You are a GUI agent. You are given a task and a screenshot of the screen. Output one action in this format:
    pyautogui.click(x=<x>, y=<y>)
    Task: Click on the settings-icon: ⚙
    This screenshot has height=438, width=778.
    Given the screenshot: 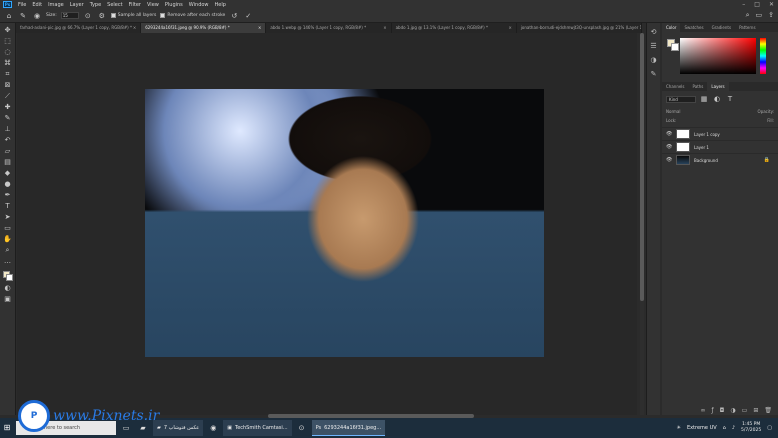 What is the action you would take?
    pyautogui.click(x=102, y=16)
    